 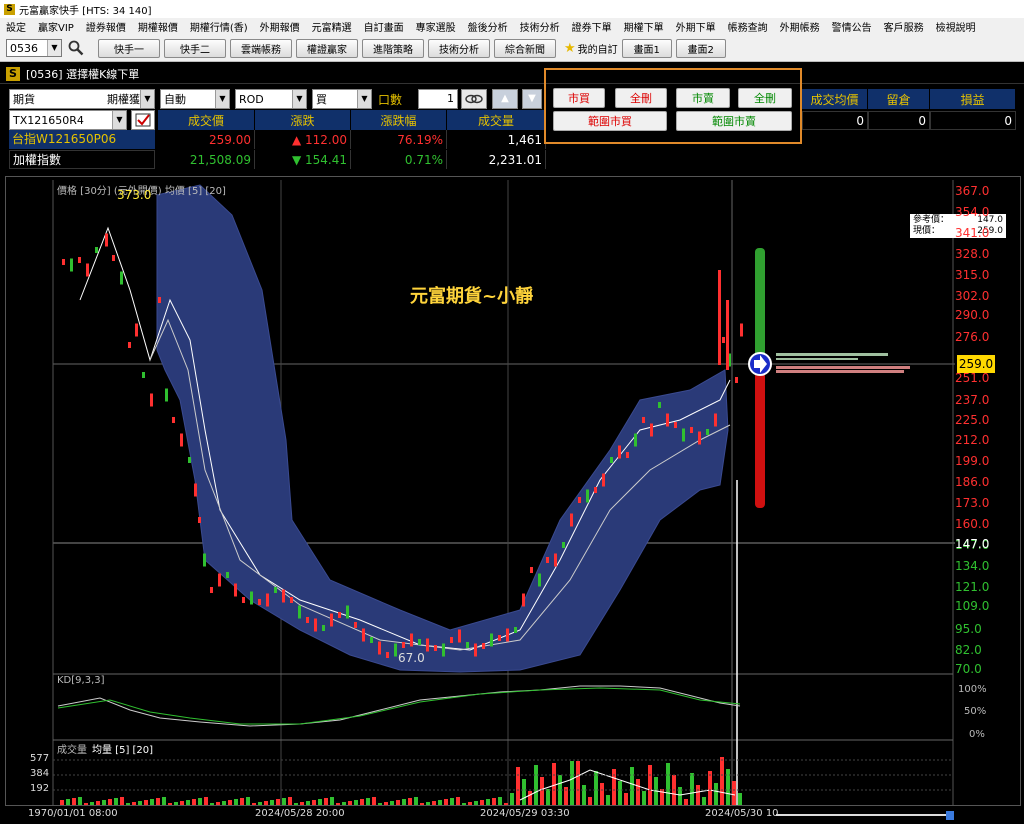 What do you see at coordinates (977, 734) in the screenshot?
I see `kd-tick-0: 0%` at bounding box center [977, 734].